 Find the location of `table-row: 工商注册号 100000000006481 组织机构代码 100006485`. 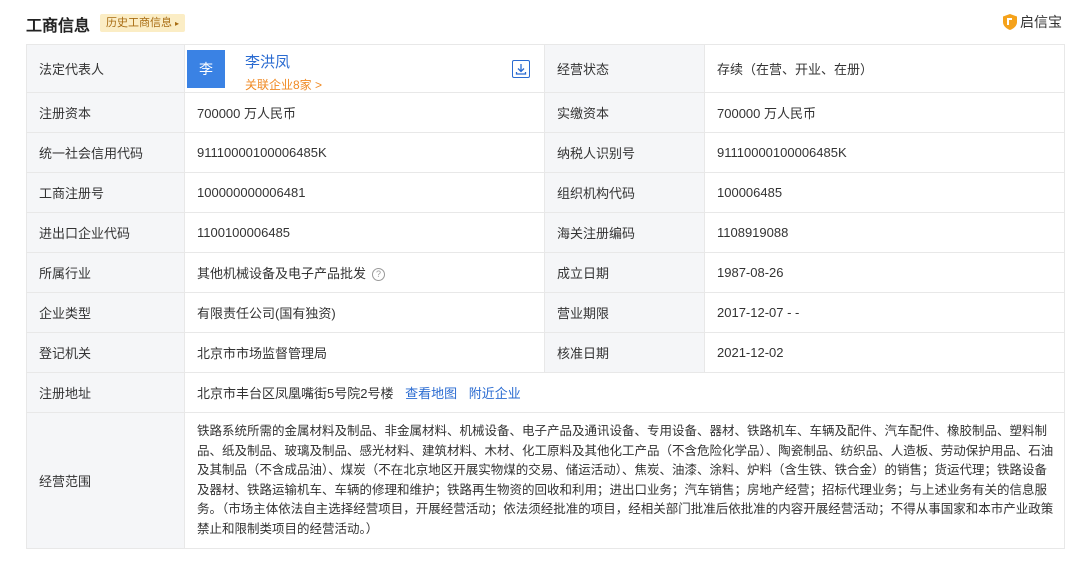

table-row: 工商注册号 100000000006481 组织机构代码 100006485 is located at coordinates (545, 192).